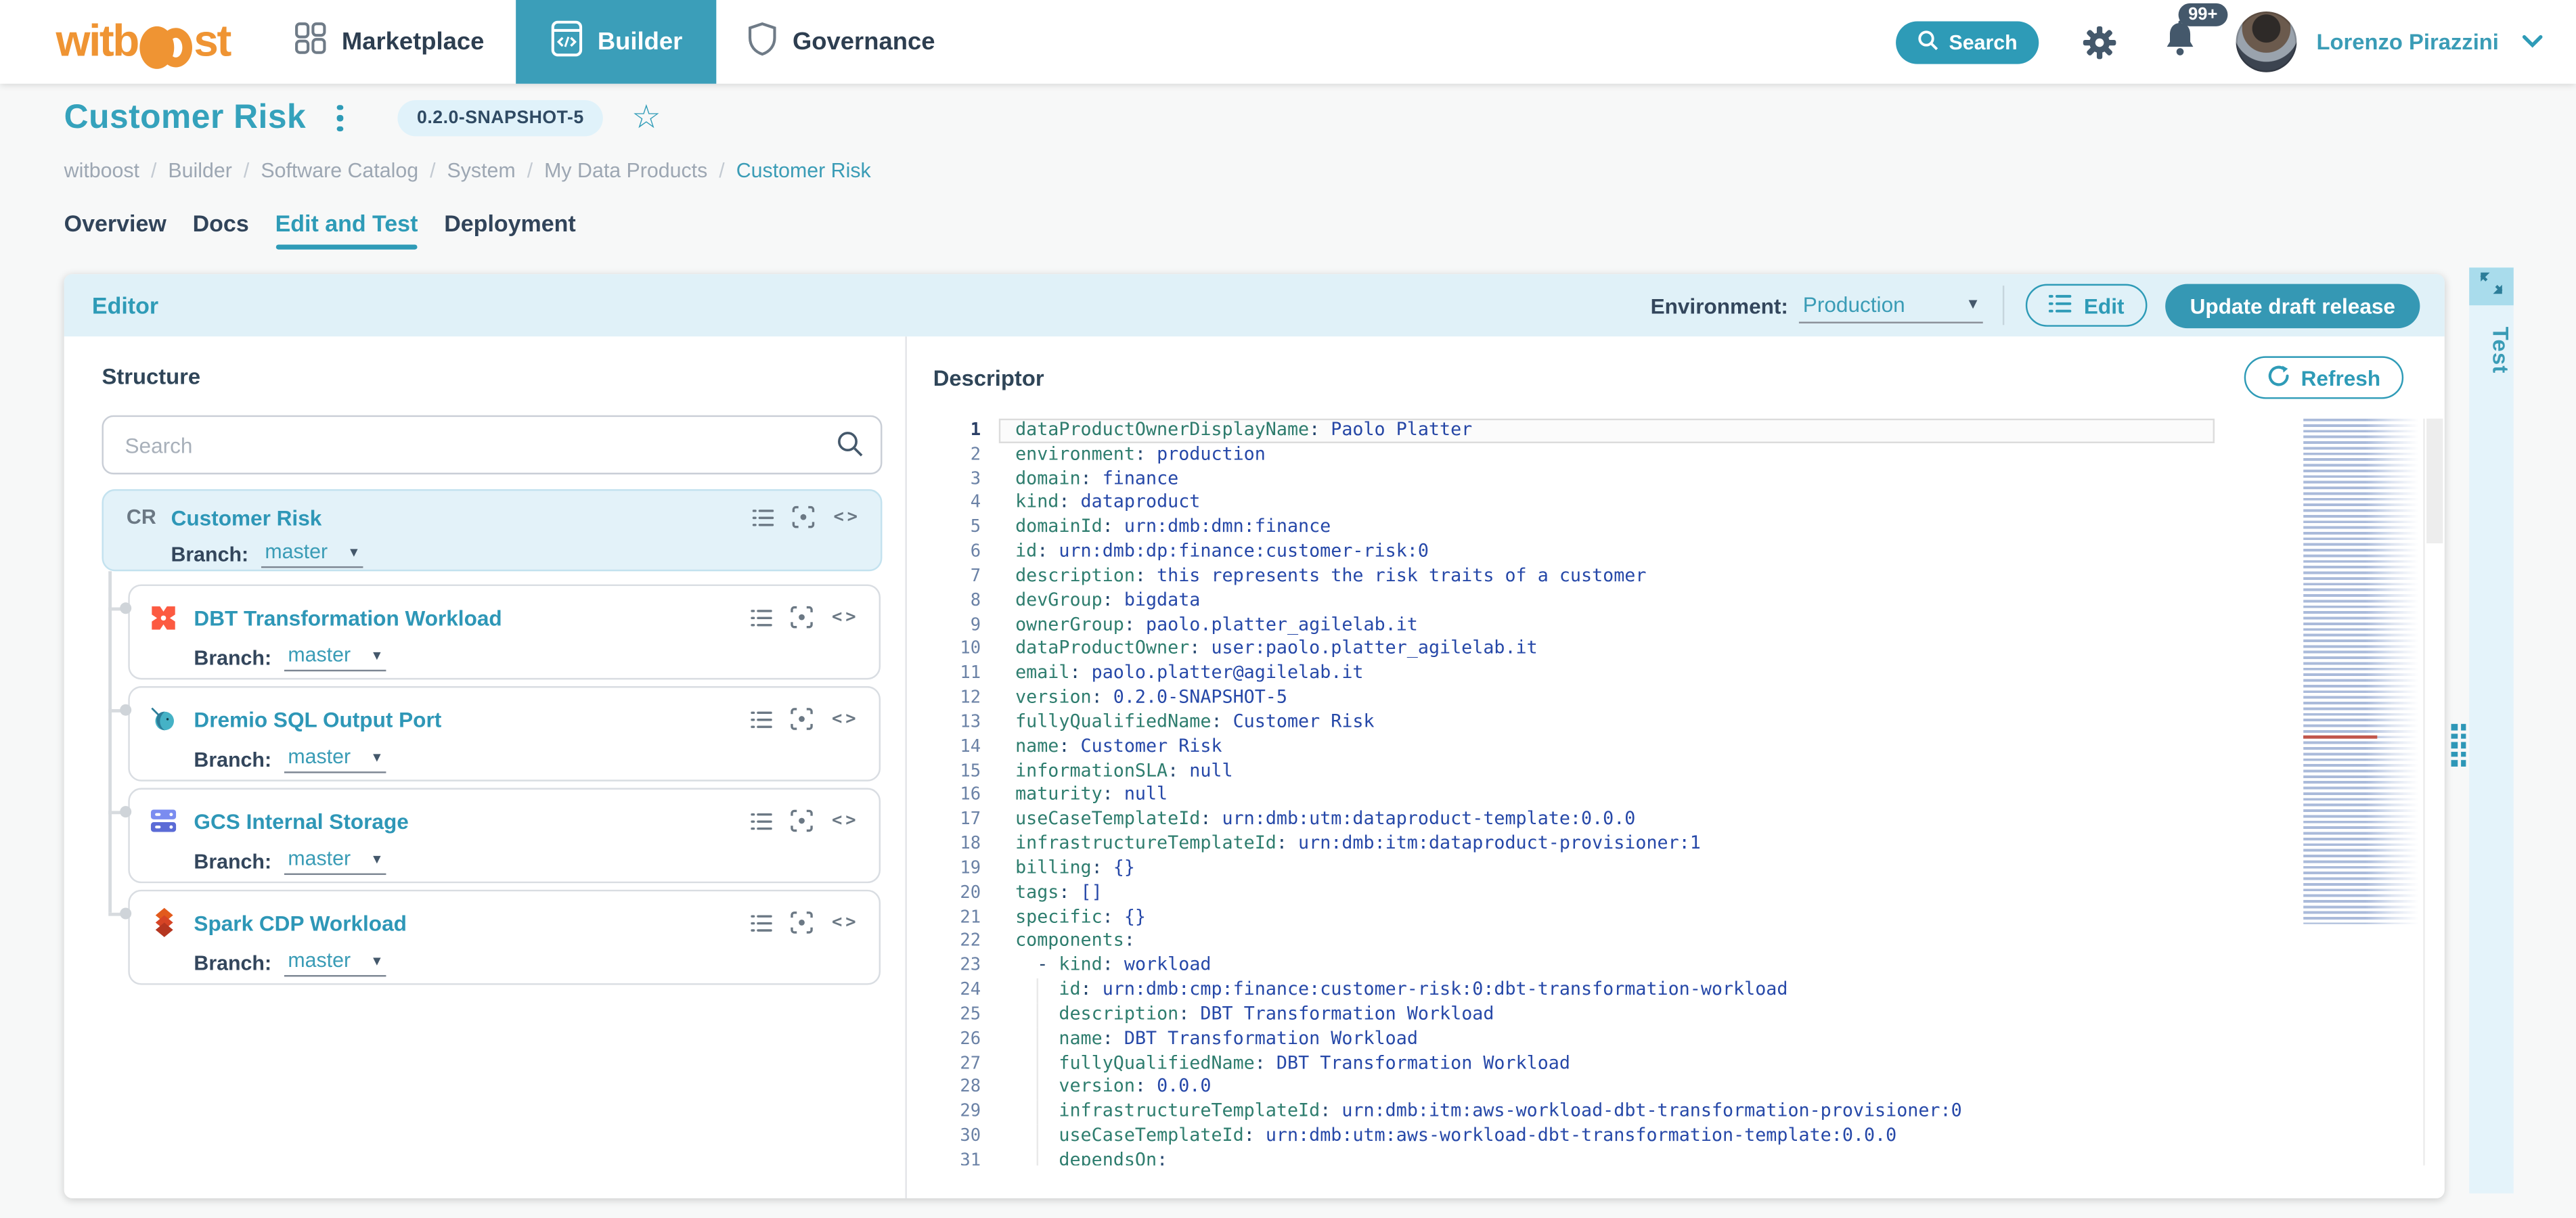 The height and width of the screenshot is (1218, 2576). What do you see at coordinates (646, 118) in the screenshot?
I see `star-favorite-icon: ☆` at bounding box center [646, 118].